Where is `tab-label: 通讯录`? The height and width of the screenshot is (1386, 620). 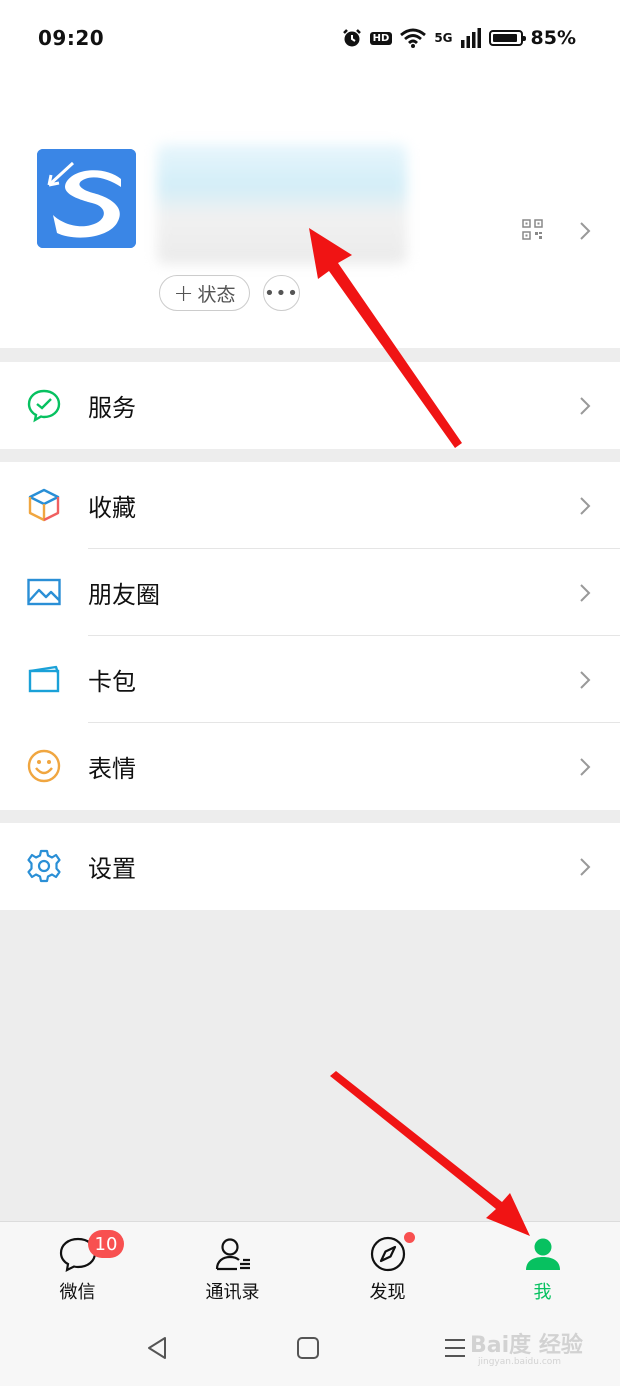 tab-label: 通讯录 is located at coordinates (232, 1292).